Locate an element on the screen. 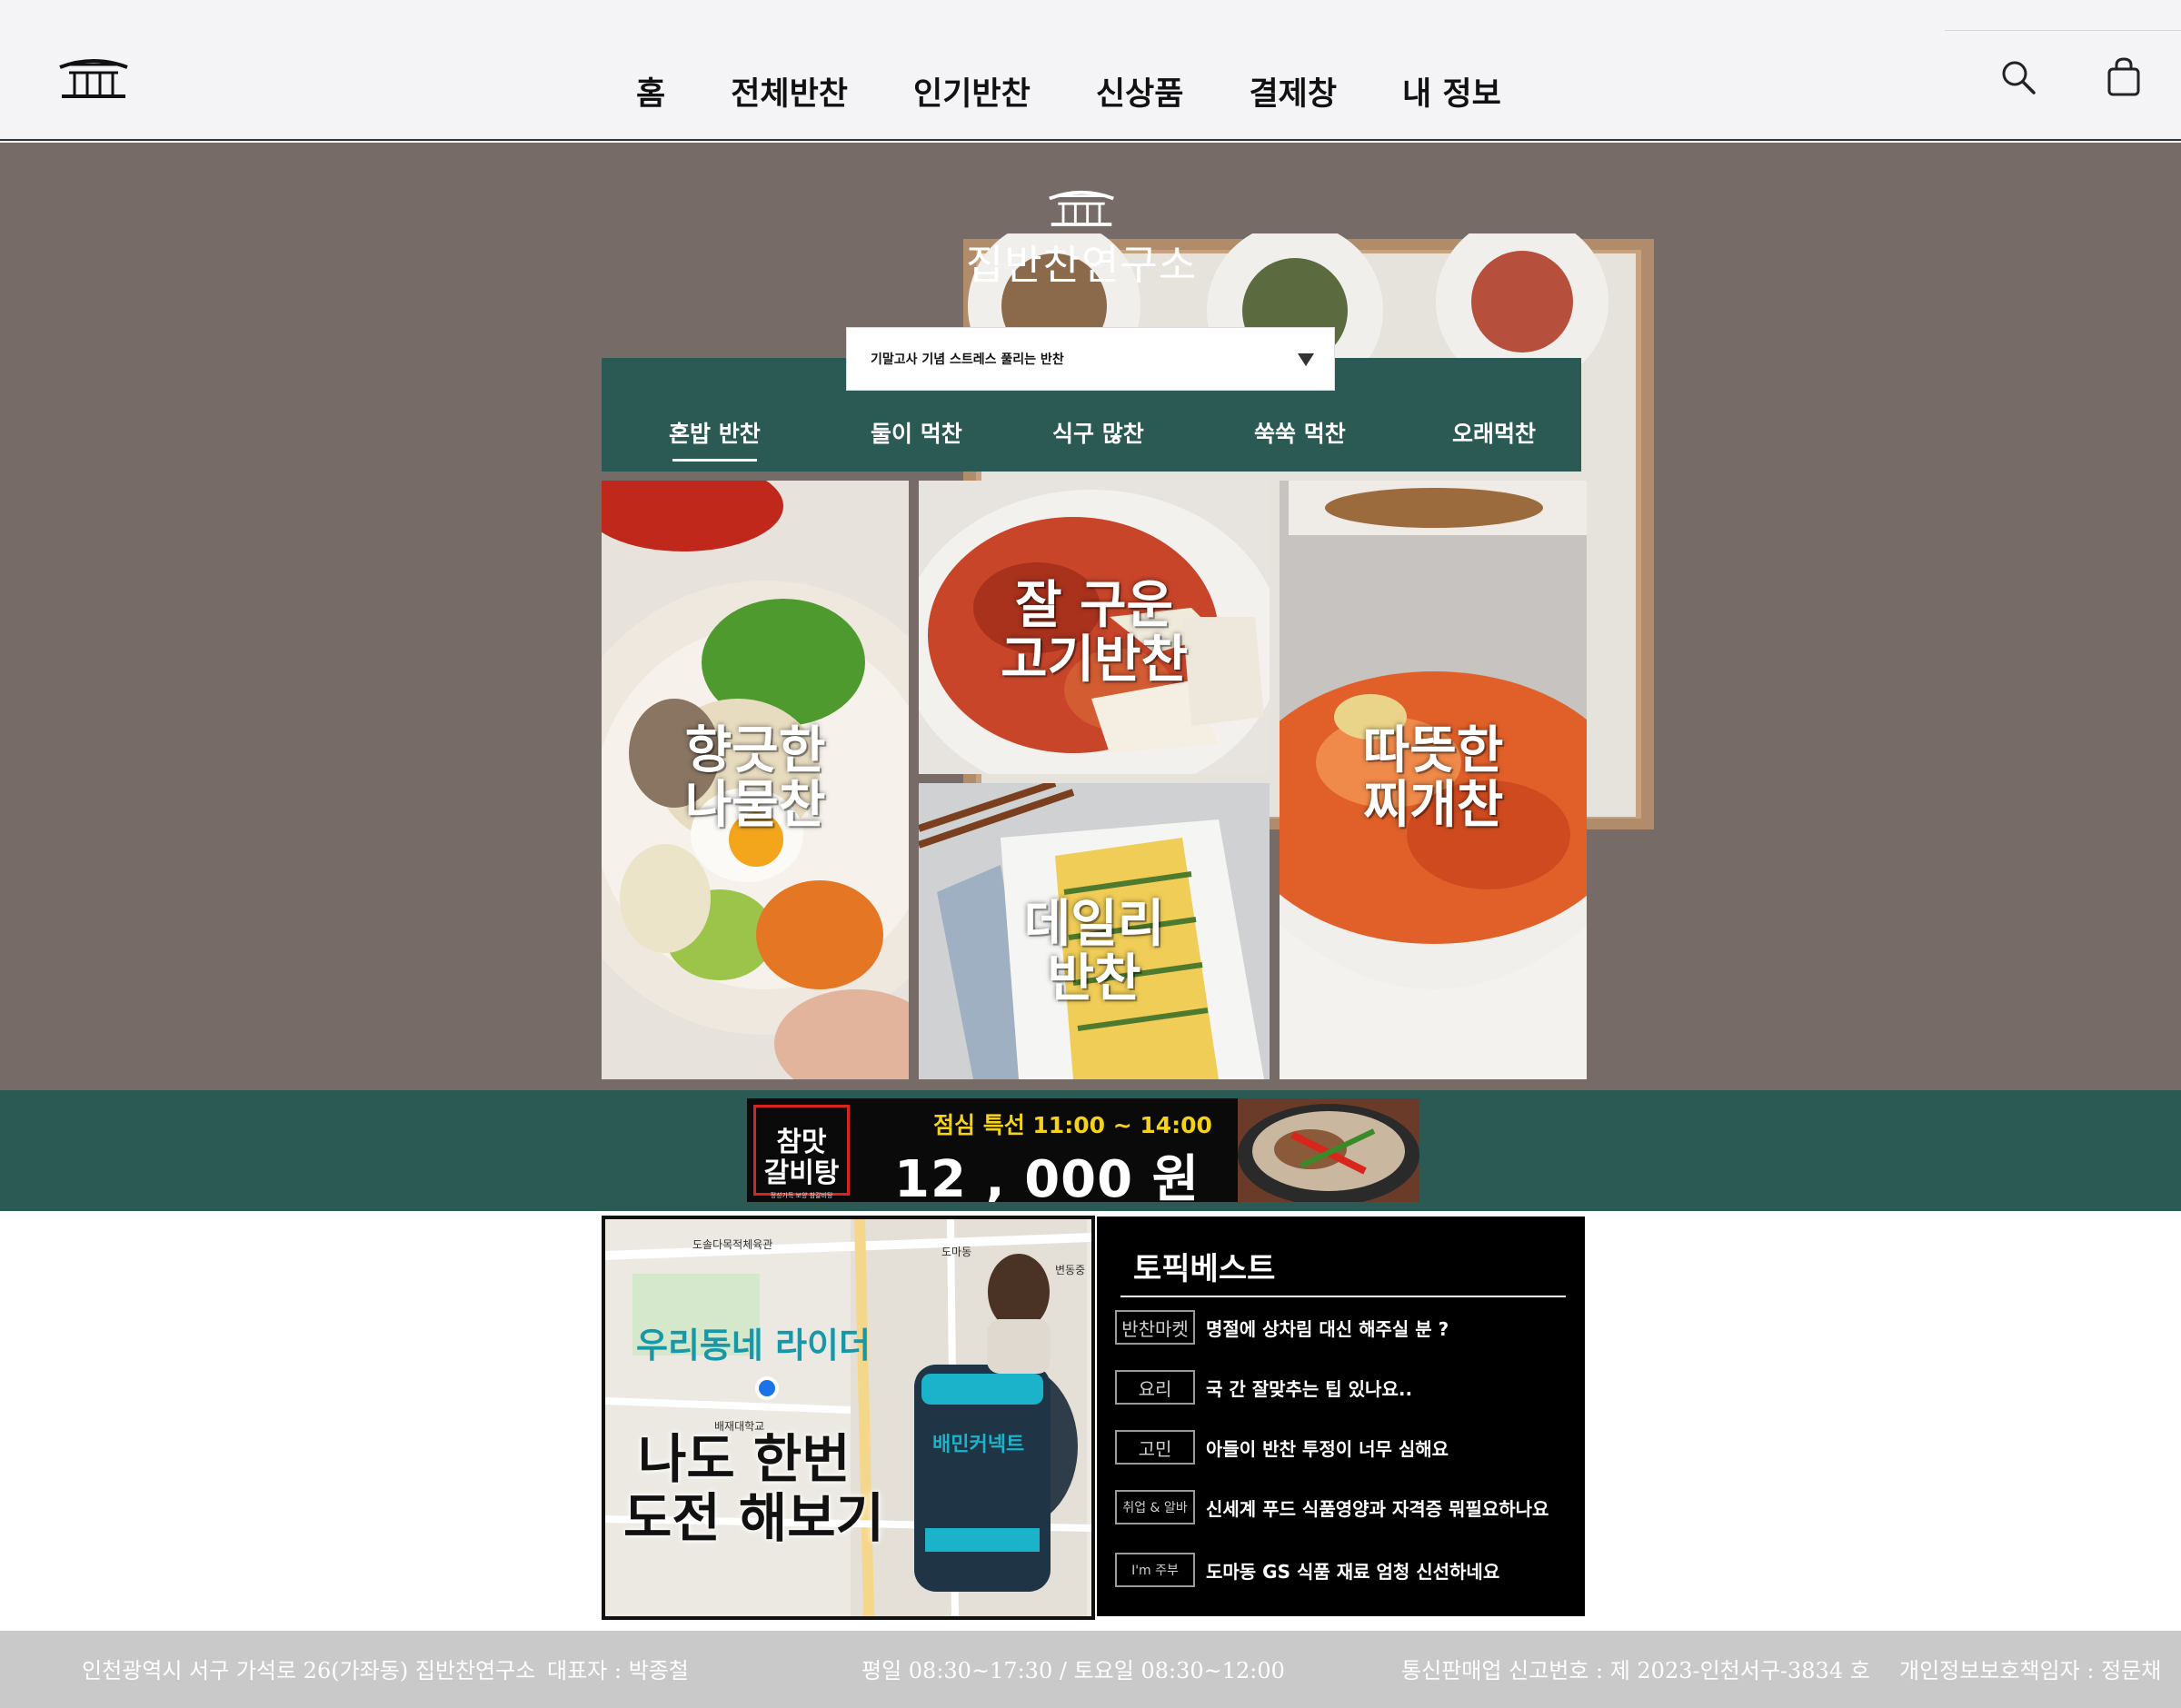  tile-daily-label: 데일리 반찬 is located at coordinates (1094, 952).